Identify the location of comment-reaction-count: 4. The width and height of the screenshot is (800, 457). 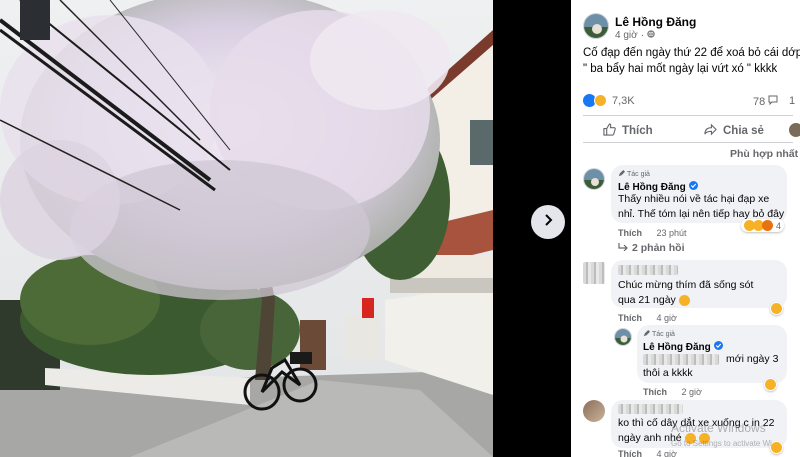
(779, 225).